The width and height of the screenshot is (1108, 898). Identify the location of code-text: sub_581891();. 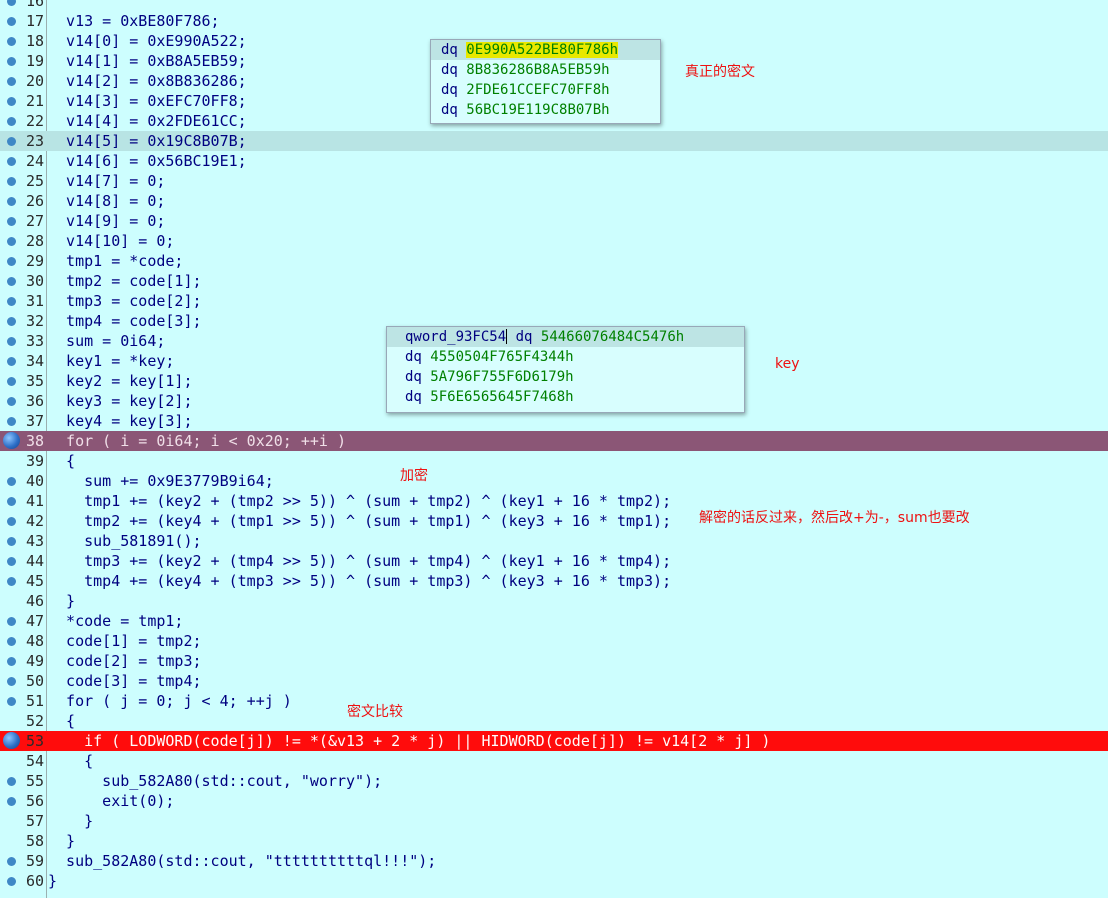
(124, 541).